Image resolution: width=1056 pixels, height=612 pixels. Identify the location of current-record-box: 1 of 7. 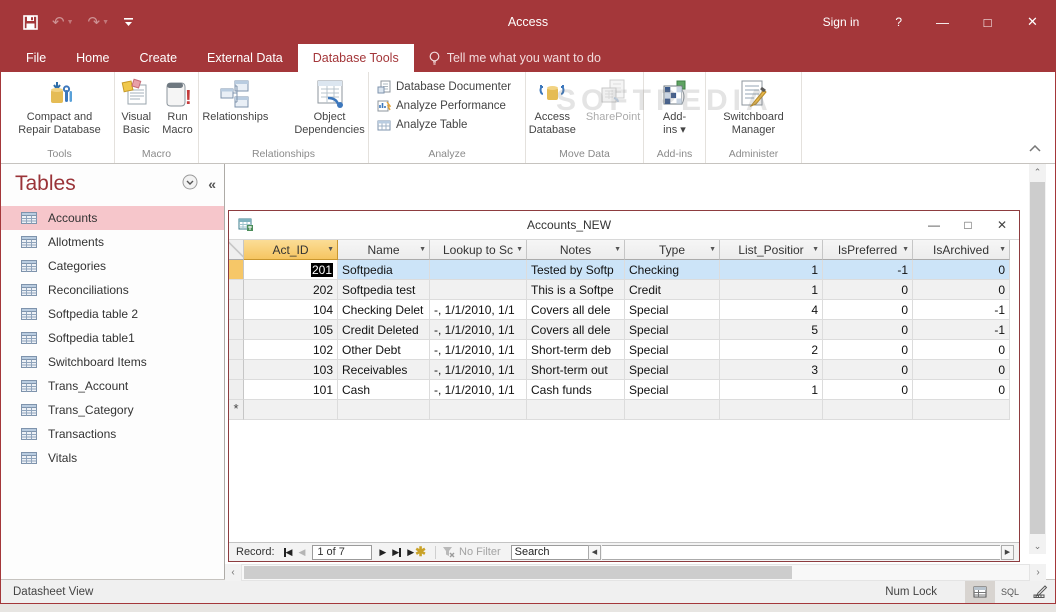
(342, 552).